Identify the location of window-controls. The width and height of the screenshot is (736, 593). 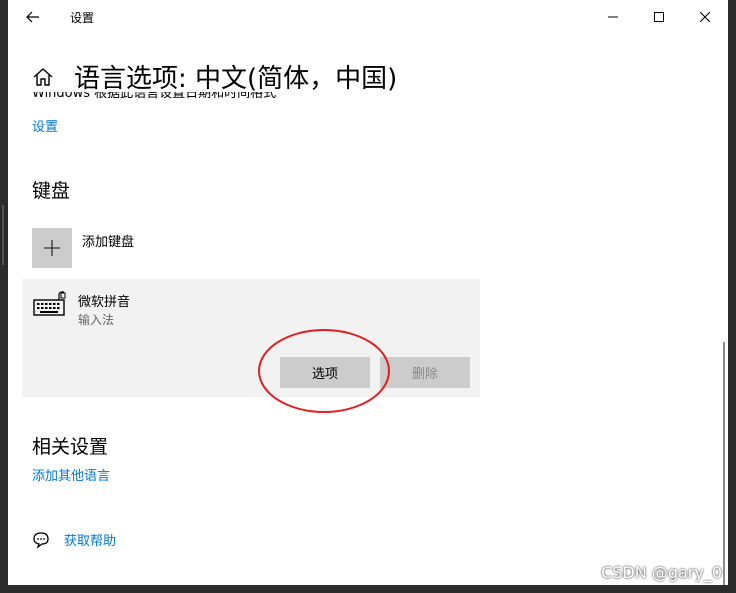
(659, 17).